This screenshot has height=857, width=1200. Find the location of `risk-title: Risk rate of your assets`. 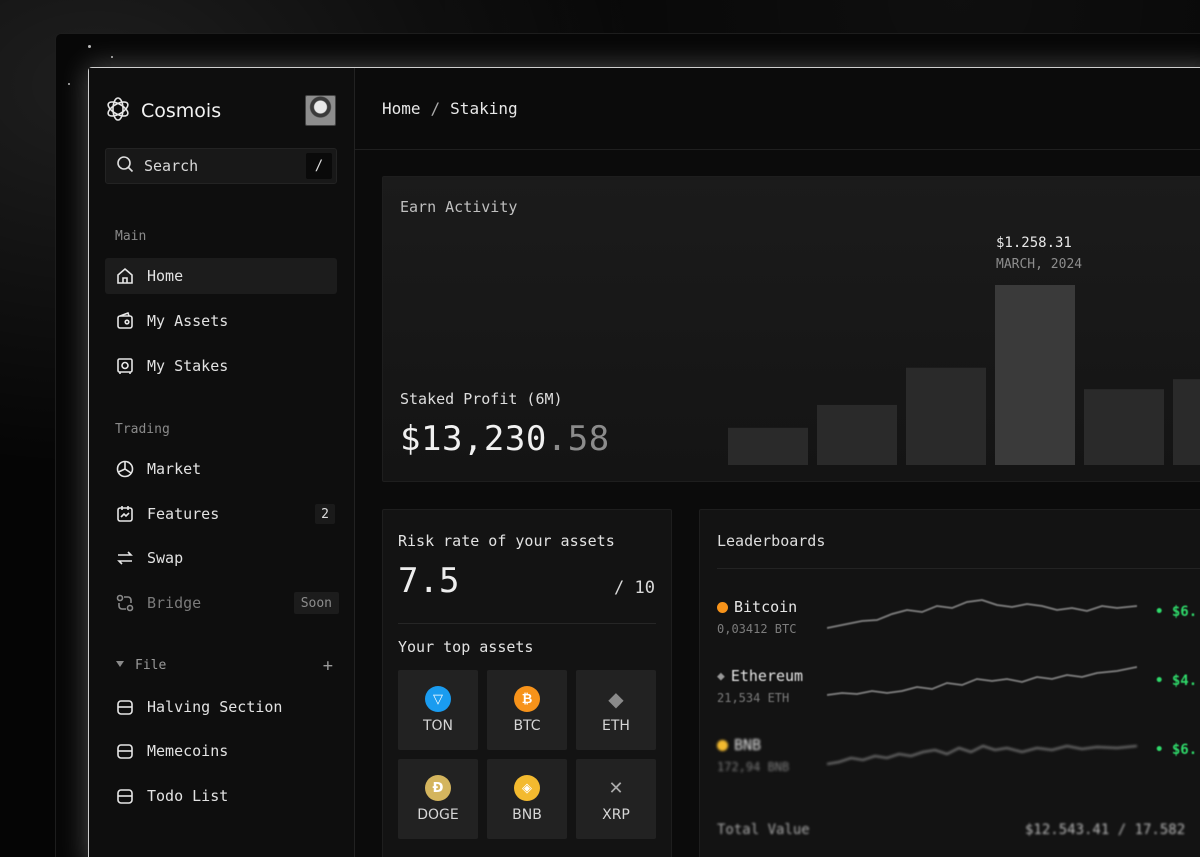

risk-title: Risk rate of your assets is located at coordinates (506, 541).